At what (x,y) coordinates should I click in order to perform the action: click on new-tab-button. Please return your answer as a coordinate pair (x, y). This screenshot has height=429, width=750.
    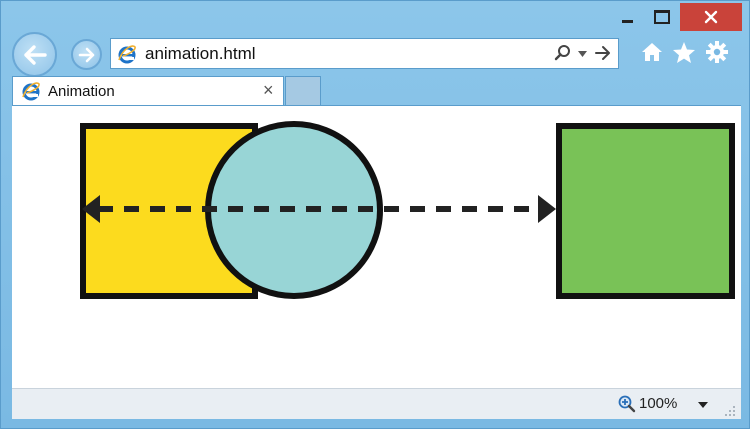
    Looking at the image, I should click on (303, 90).